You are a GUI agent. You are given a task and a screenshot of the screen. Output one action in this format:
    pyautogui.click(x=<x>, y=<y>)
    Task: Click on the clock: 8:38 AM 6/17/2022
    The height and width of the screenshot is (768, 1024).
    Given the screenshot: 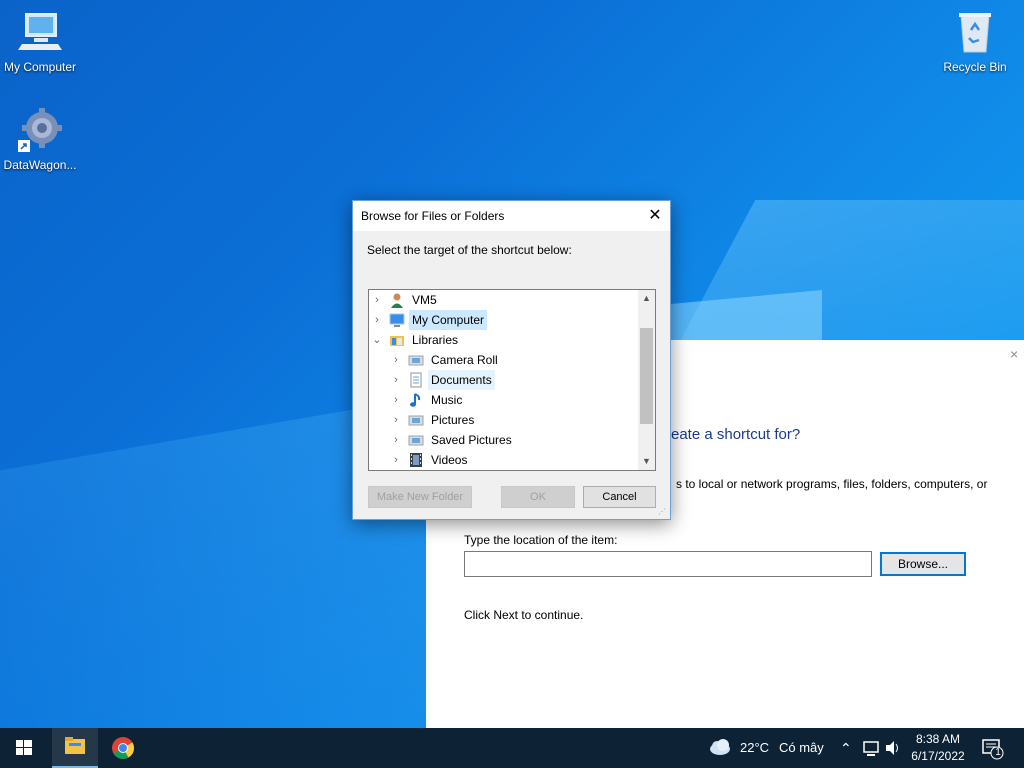 What is the action you would take?
    pyautogui.click(x=938, y=748)
    